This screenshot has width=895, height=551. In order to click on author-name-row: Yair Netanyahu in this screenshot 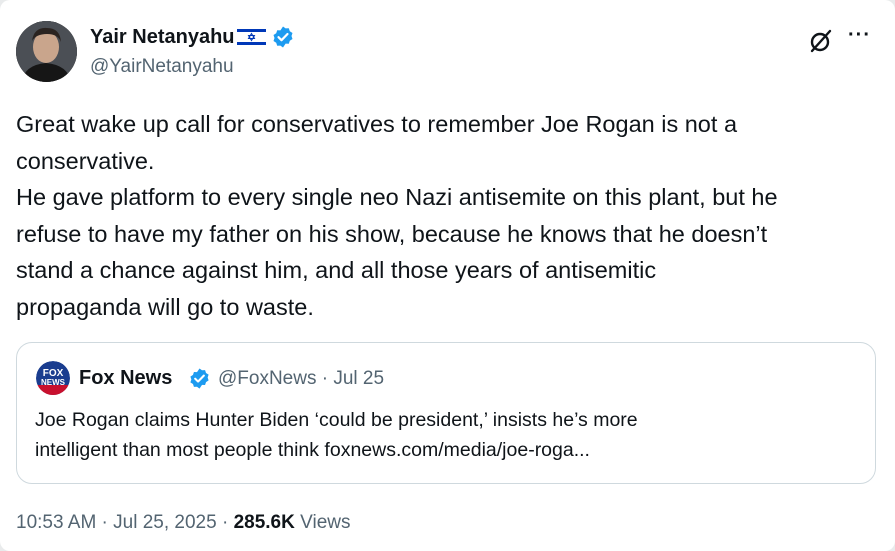, I will do `click(192, 37)`.